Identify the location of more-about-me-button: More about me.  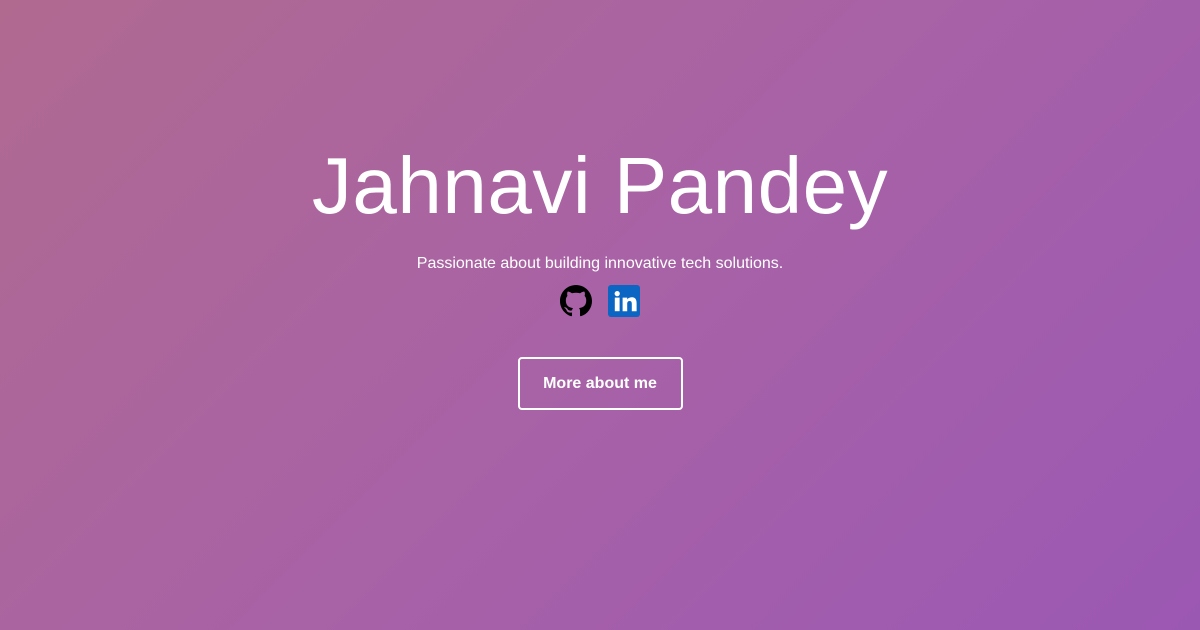
(600, 383).